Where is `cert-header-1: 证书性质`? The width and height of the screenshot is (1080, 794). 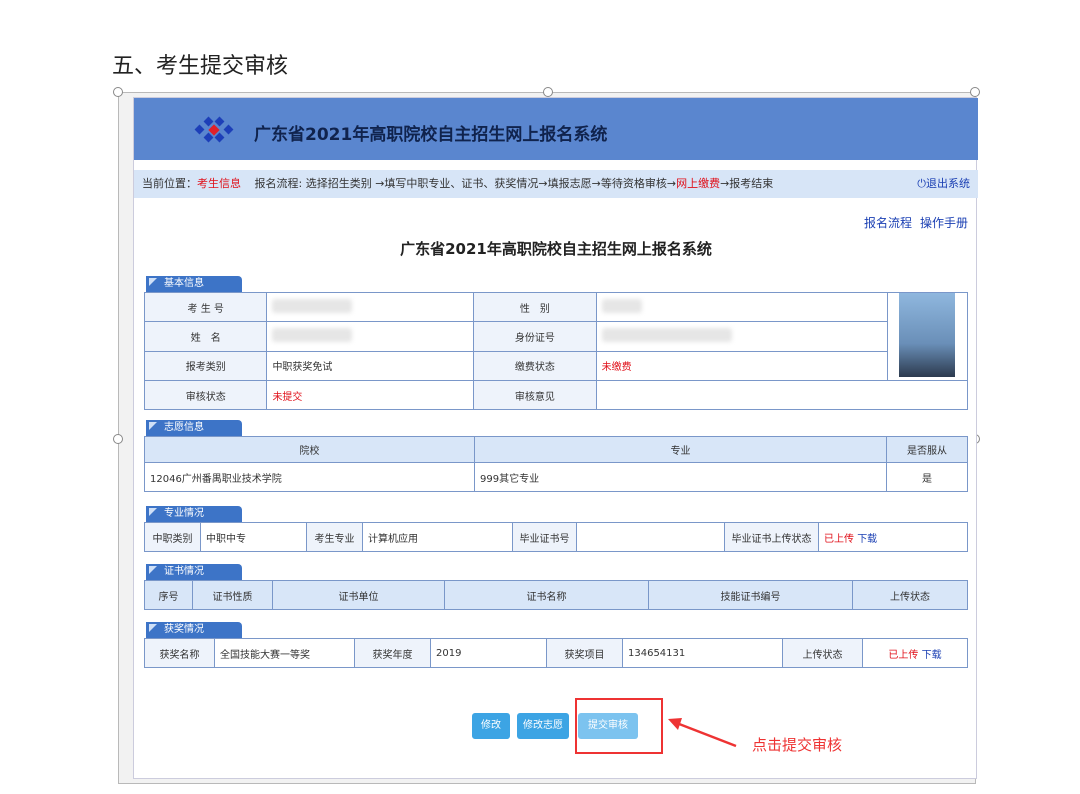 cert-header-1: 证书性质 is located at coordinates (232, 595).